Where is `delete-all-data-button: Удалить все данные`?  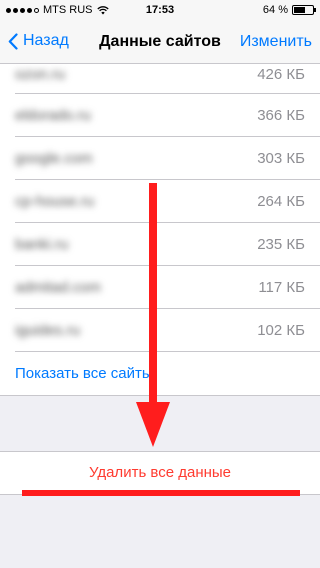
delete-all-data-button: Удалить все данные is located at coordinates (160, 472).